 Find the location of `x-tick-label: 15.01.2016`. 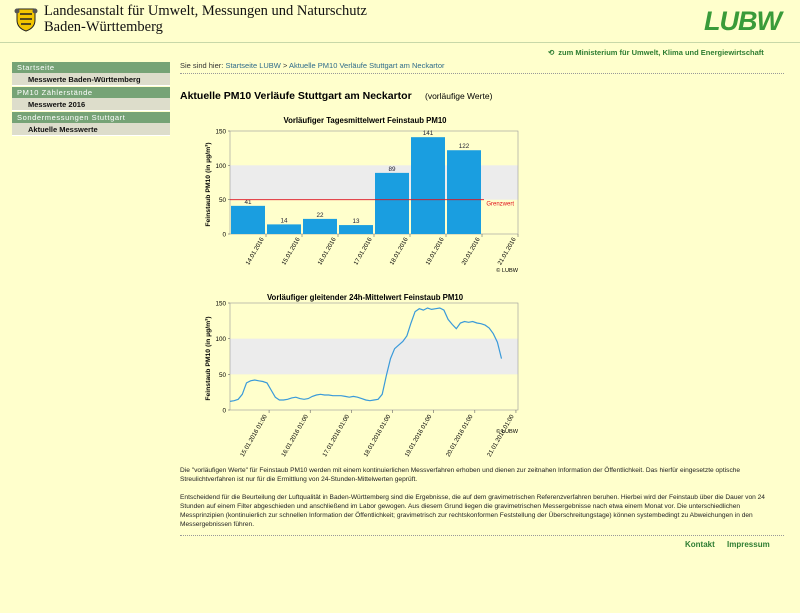

x-tick-label: 15.01.2016 is located at coordinates (291, 251).